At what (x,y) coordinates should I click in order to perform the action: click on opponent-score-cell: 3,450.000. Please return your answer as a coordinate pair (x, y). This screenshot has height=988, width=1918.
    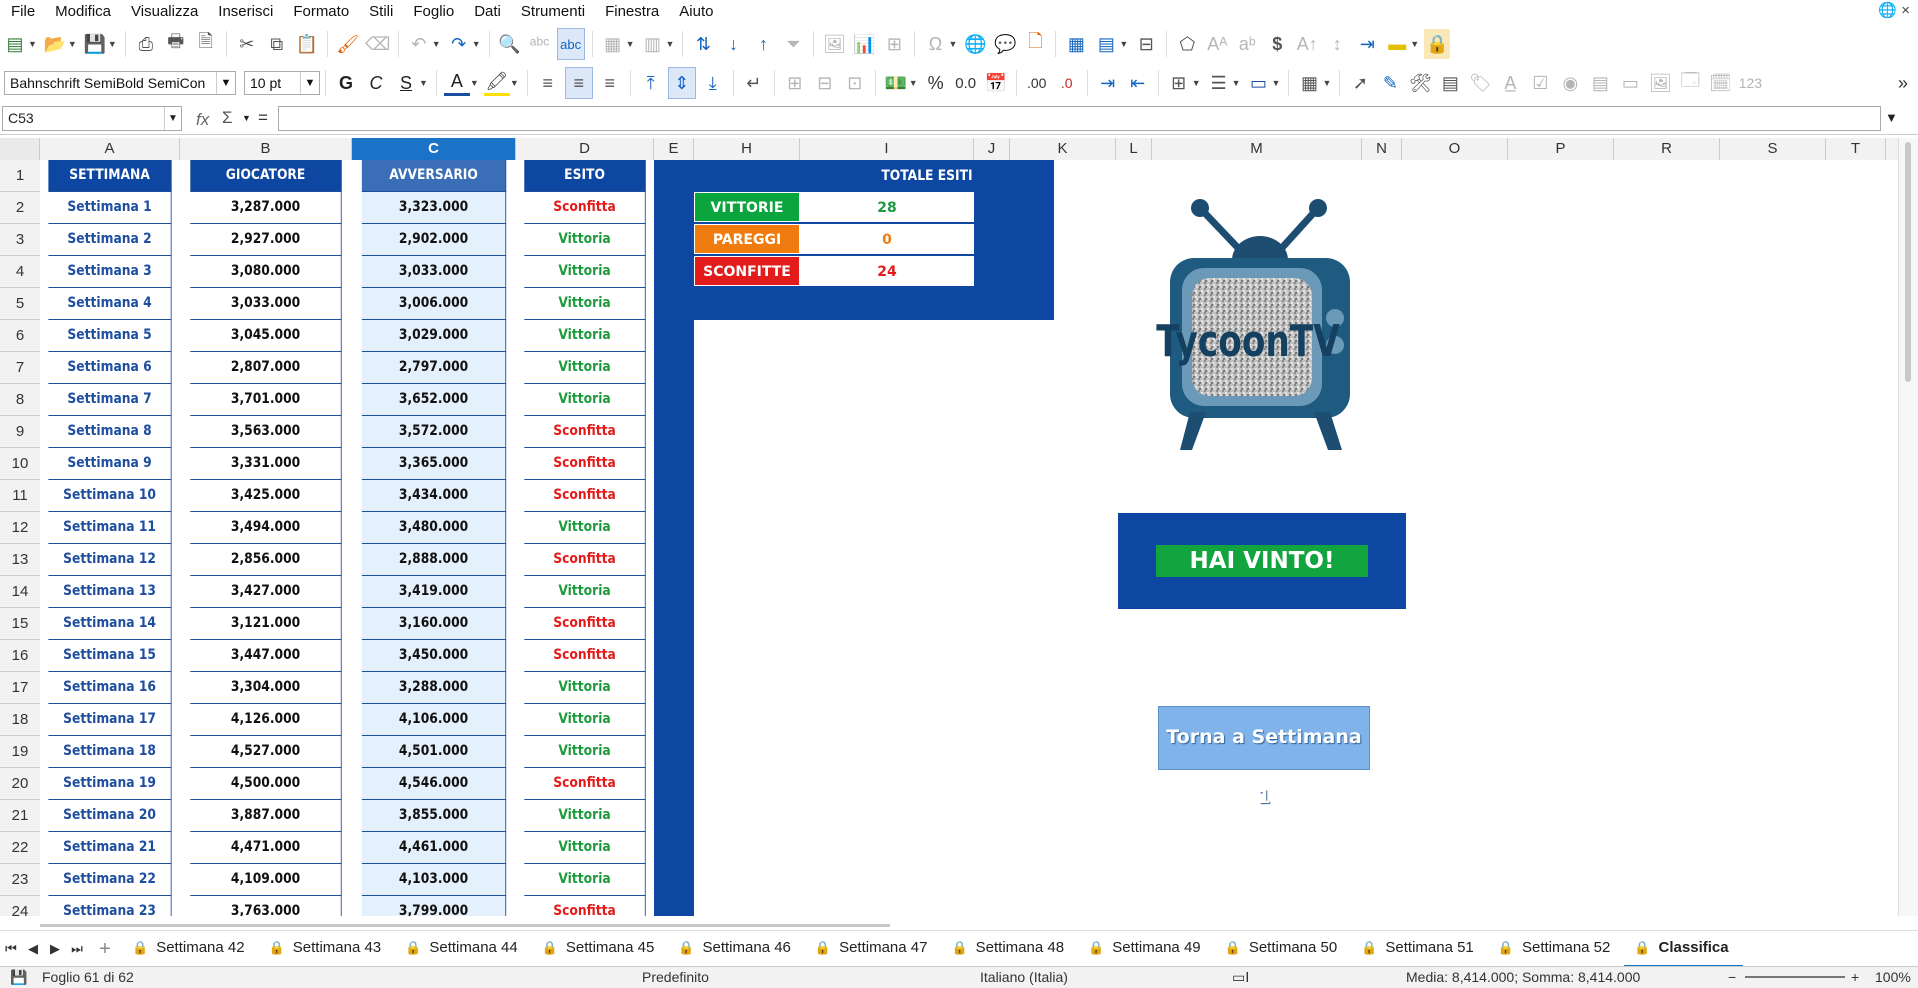
    Looking at the image, I should click on (434, 656).